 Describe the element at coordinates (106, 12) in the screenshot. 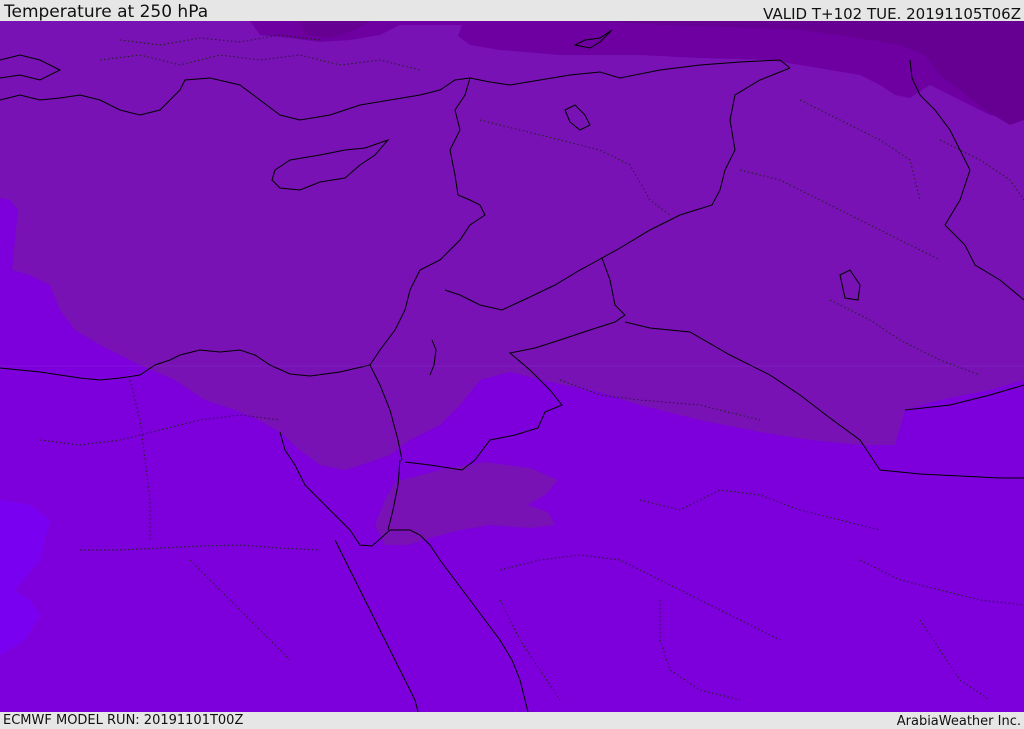

I see `map-title: Temperature at 250 hPa` at that location.